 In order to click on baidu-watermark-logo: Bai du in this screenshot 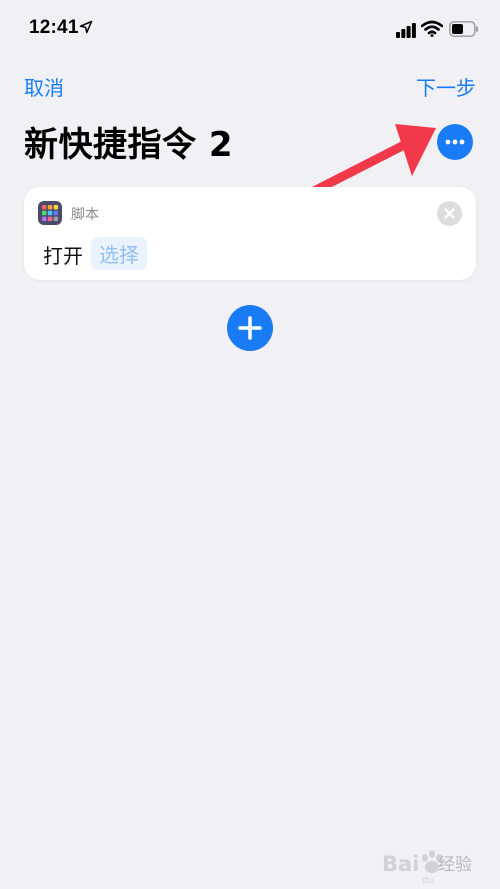, I will do `click(412, 868)`.